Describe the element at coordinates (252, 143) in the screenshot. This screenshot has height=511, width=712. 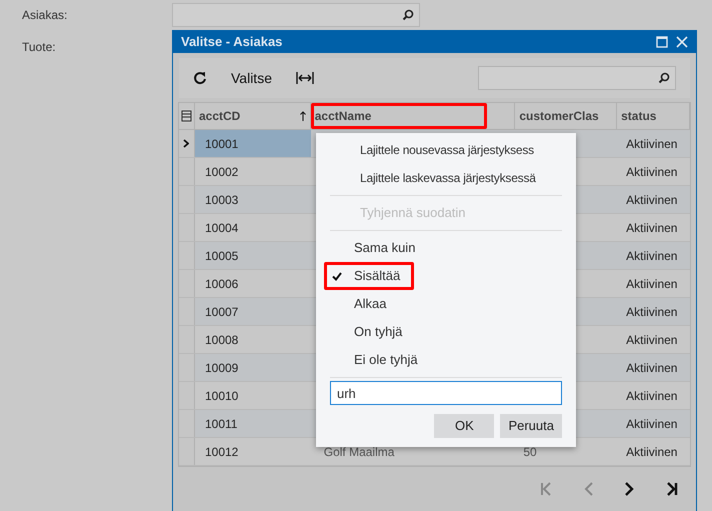
I see `table-cell: 10001` at that location.